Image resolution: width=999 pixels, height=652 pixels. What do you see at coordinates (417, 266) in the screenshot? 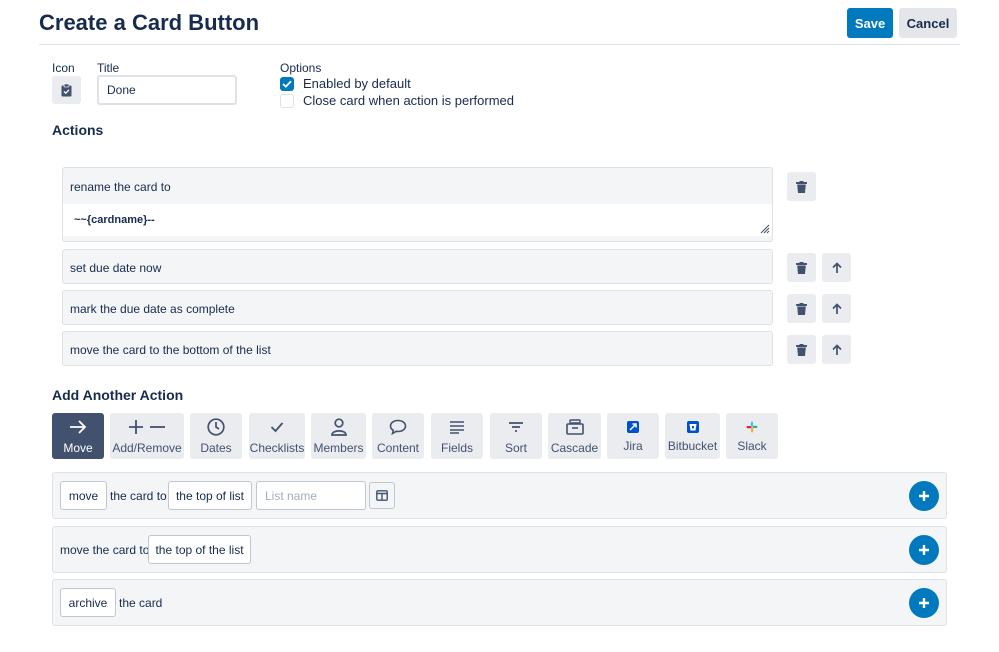
I see `action-set-due-date: set due date now` at bounding box center [417, 266].